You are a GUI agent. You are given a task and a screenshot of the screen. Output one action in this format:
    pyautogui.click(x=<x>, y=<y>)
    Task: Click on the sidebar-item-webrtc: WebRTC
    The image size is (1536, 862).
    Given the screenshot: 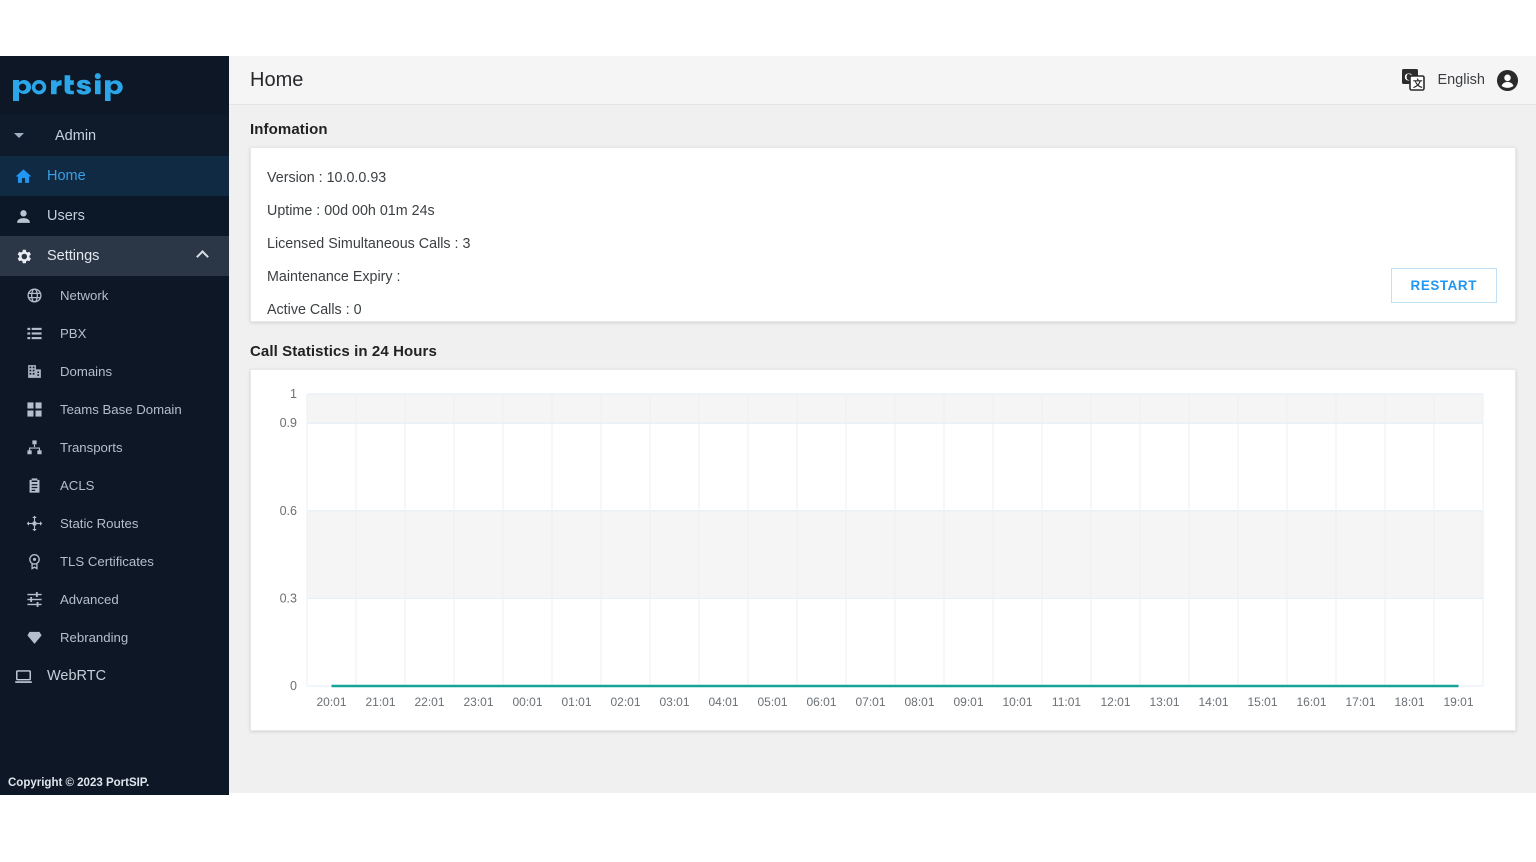 What is the action you would take?
    pyautogui.click(x=114, y=676)
    